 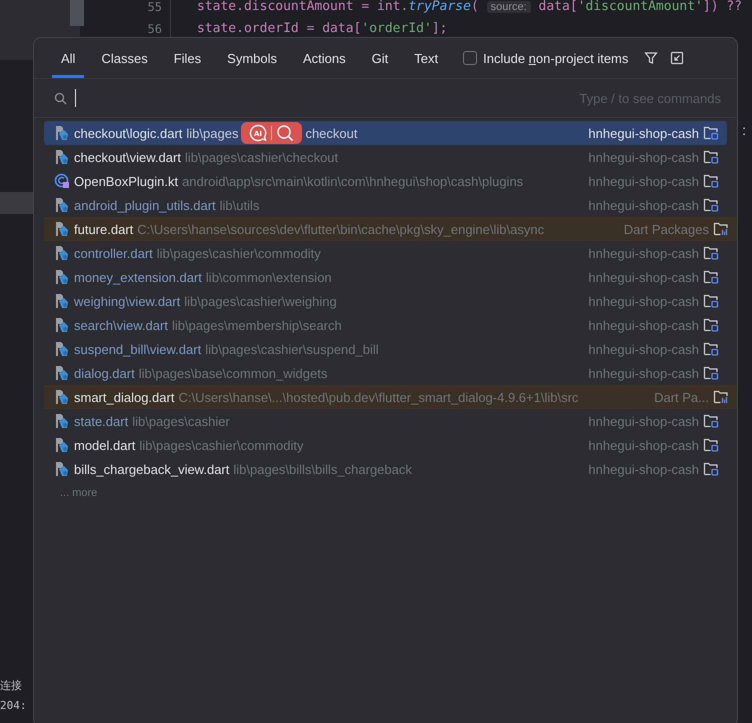 What do you see at coordinates (11, 686) in the screenshot?
I see `console-text: 连接` at bounding box center [11, 686].